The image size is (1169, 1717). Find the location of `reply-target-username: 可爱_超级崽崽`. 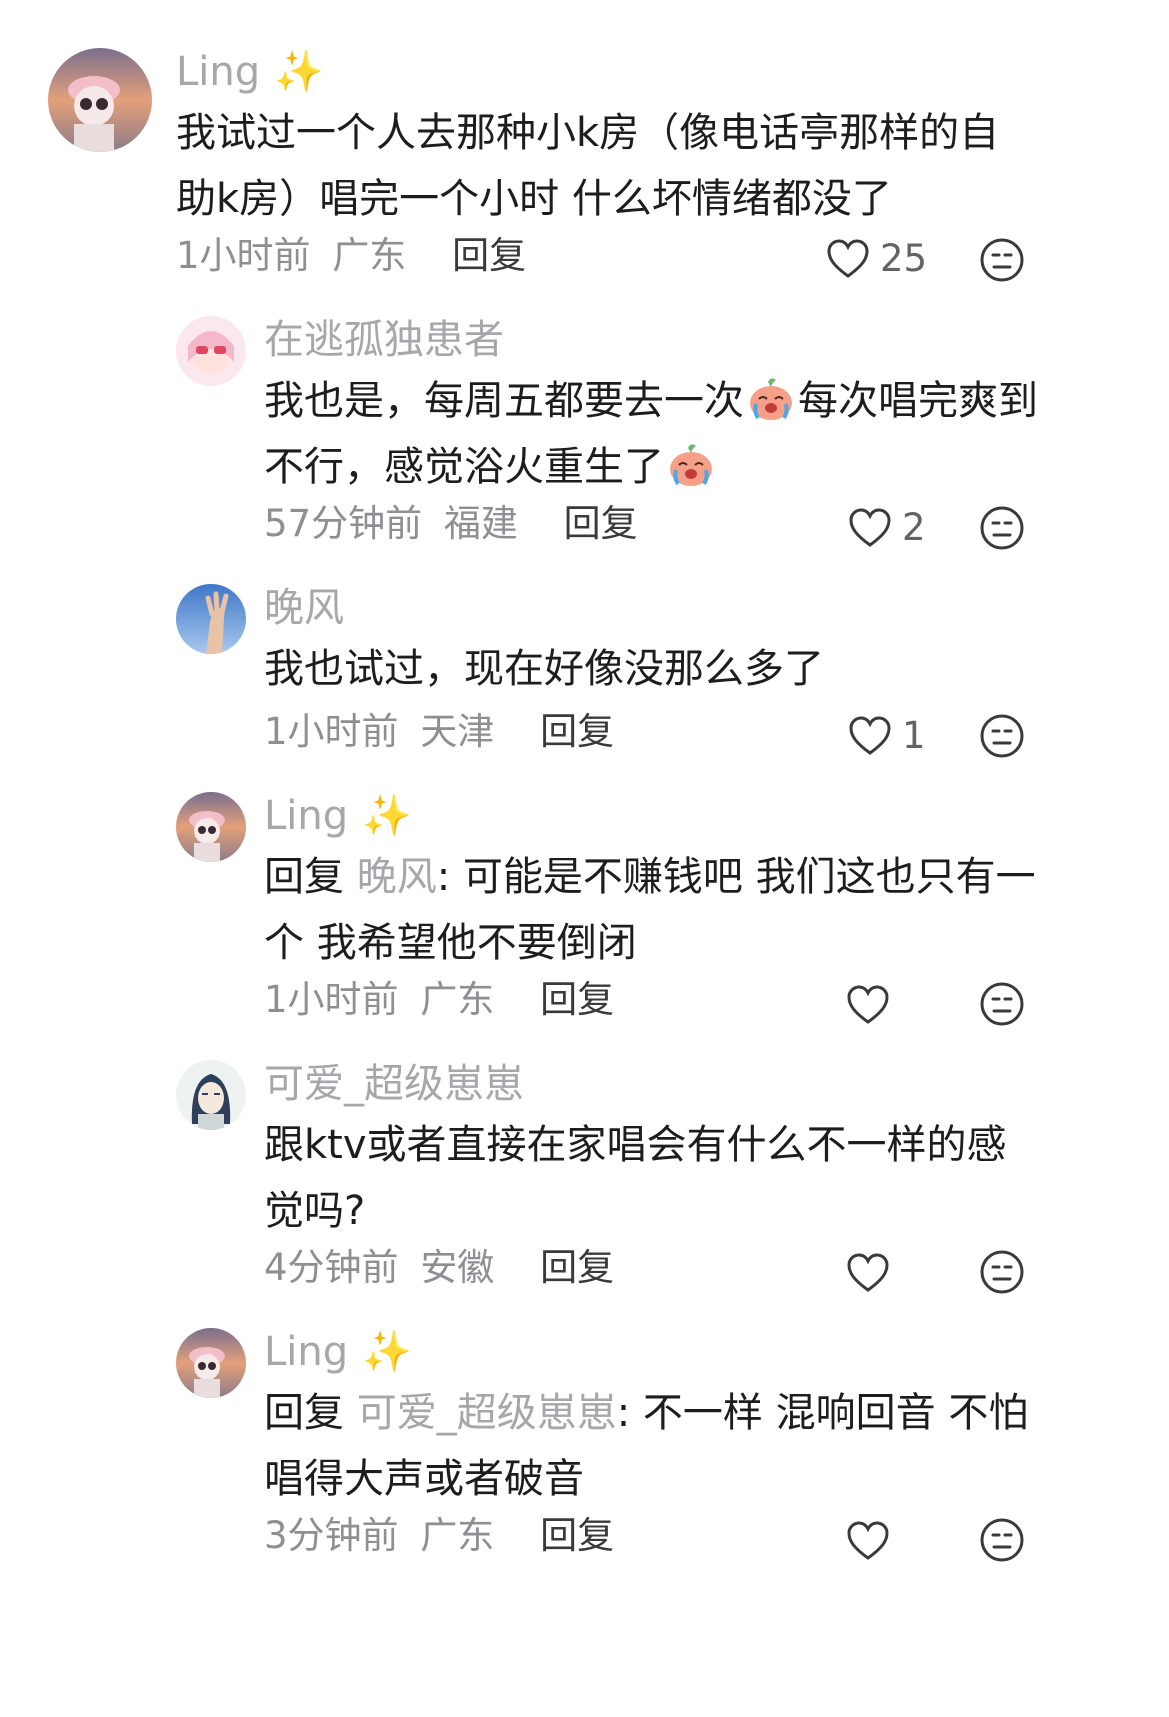

reply-target-username: 可爱_超级崽崽 is located at coordinates (487, 1413).